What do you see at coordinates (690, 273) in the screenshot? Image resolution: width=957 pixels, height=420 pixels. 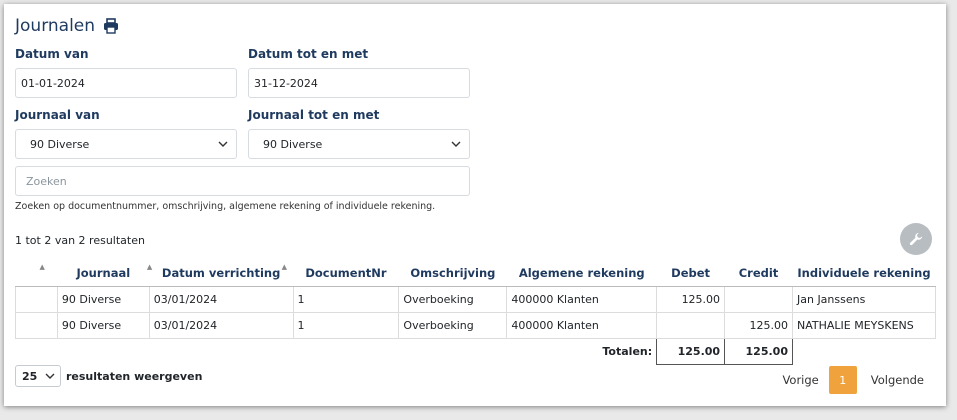 I see `col-debet: Debet` at bounding box center [690, 273].